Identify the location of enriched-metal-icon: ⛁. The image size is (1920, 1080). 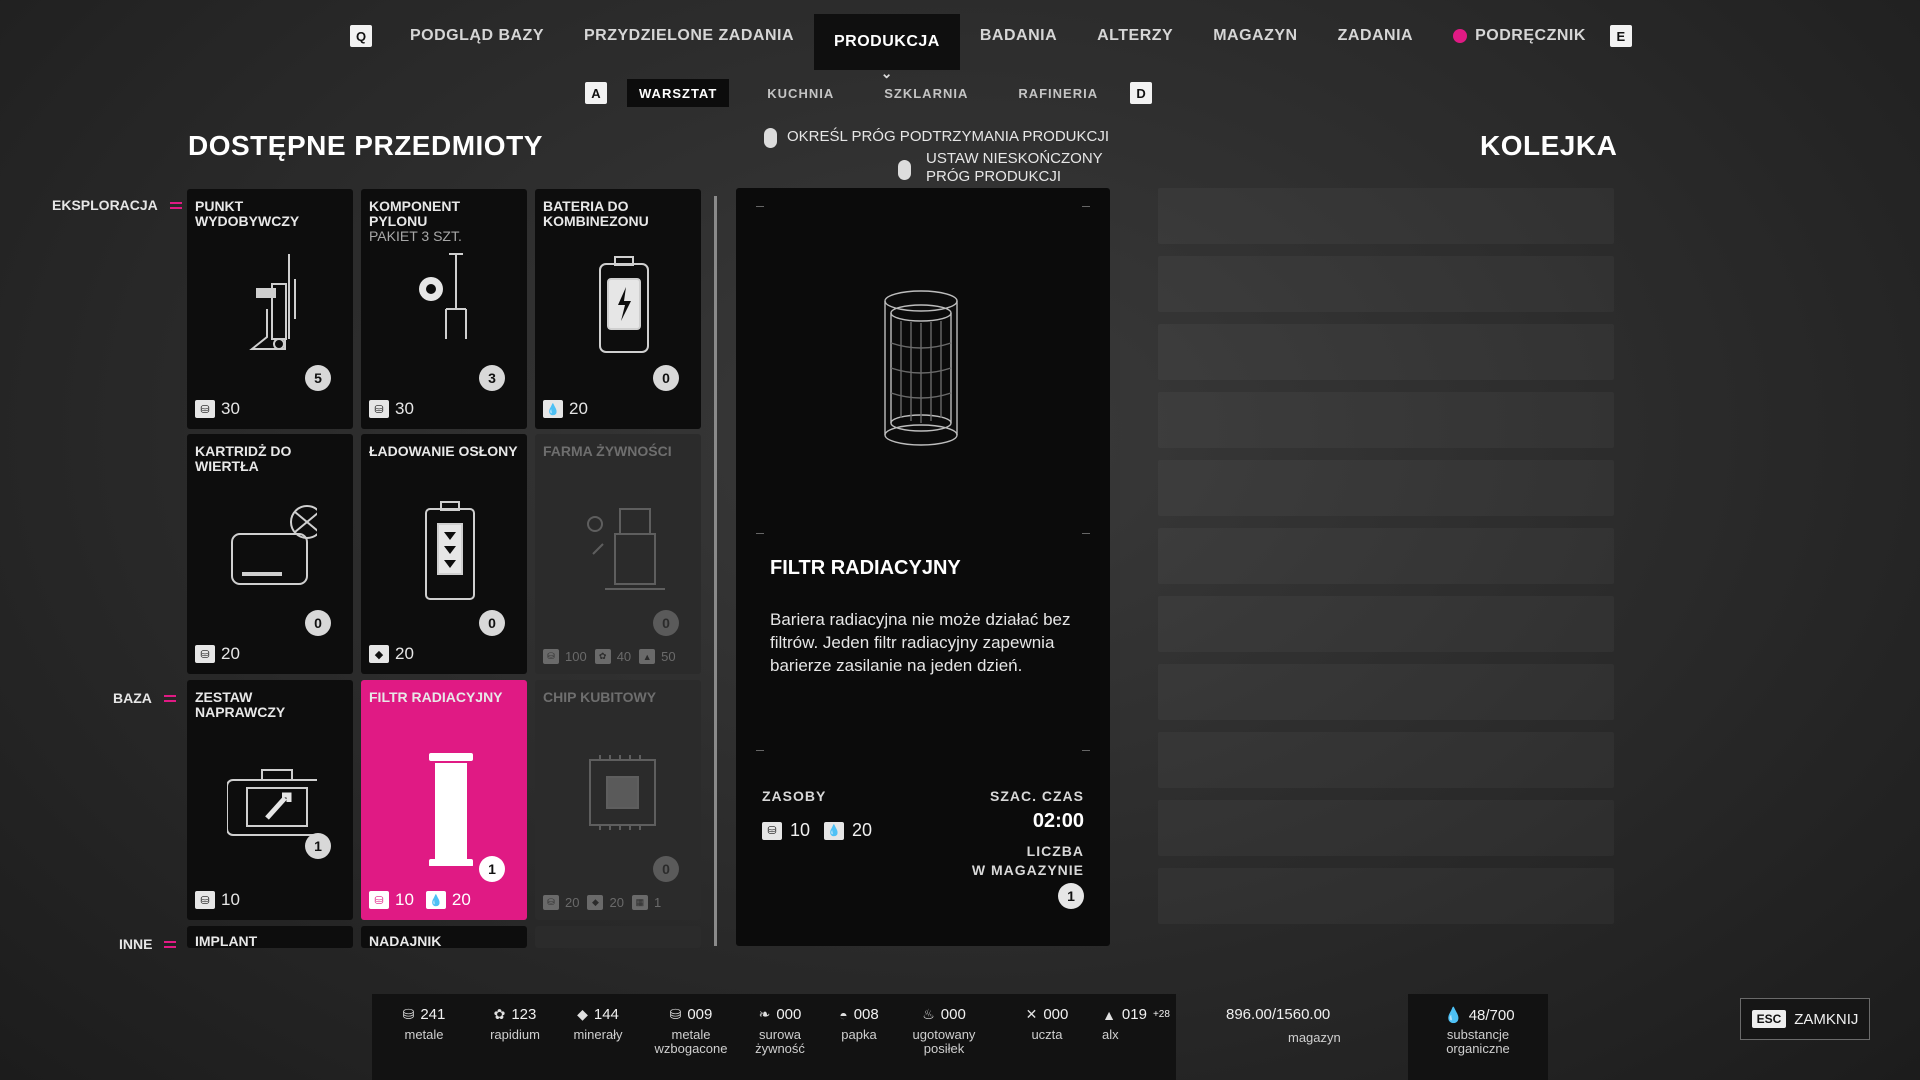
(675, 1014).